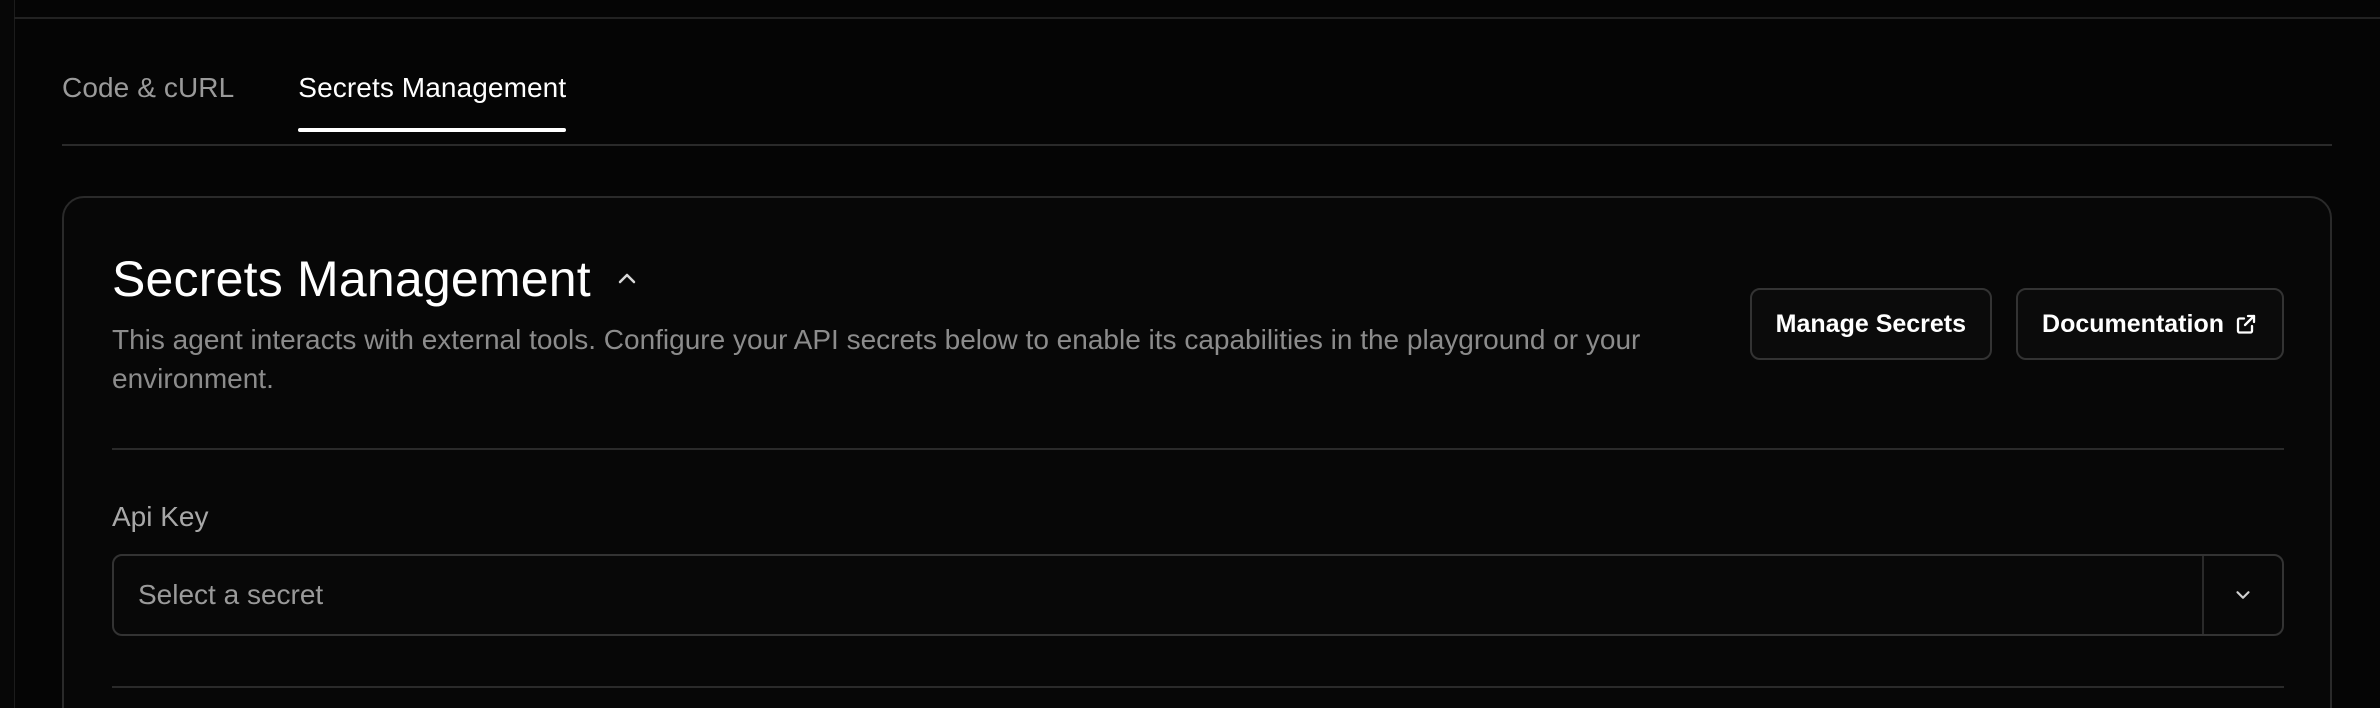 The width and height of the screenshot is (2380, 708). I want to click on select-dropdown-toggle, so click(2242, 595).